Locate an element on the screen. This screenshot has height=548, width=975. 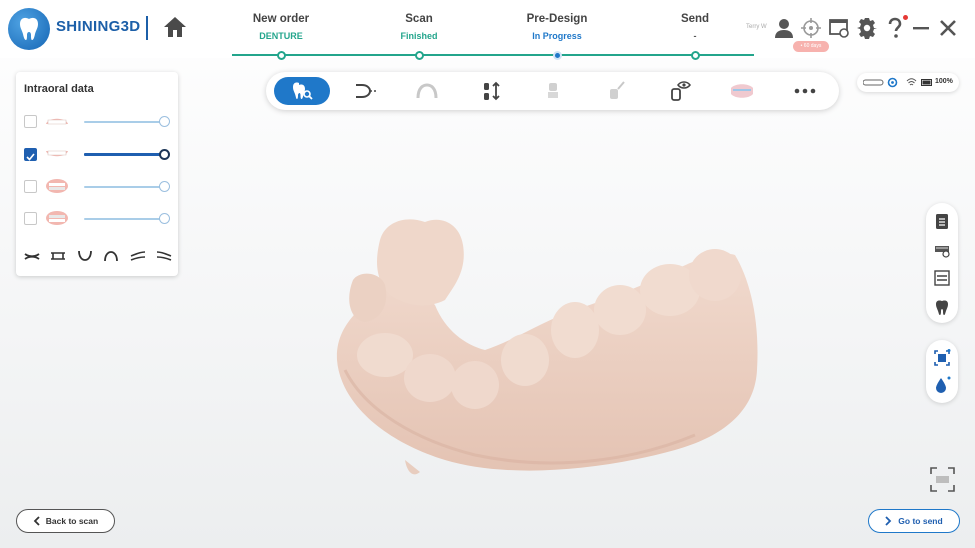
fit-view-icon is located at coordinates (942, 479).